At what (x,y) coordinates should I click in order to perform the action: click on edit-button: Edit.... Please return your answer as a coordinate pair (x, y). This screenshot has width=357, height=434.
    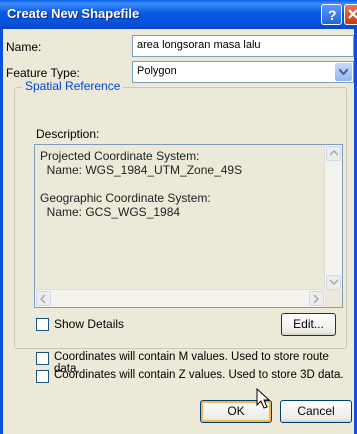
    Looking at the image, I should click on (308, 324).